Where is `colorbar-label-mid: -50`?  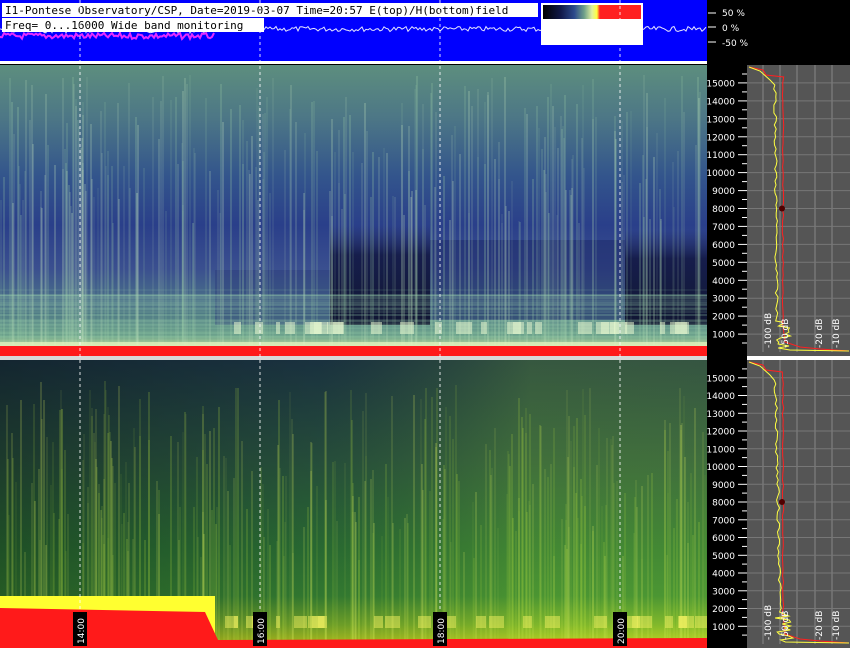 colorbar-label-mid: -50 is located at coordinates (601, 40).